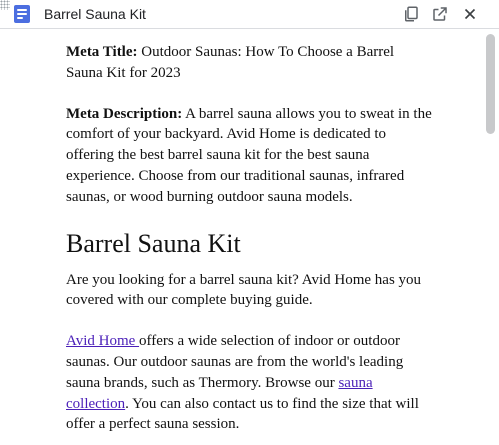 The width and height of the screenshot is (499, 445). I want to click on copy-button, so click(411, 14).